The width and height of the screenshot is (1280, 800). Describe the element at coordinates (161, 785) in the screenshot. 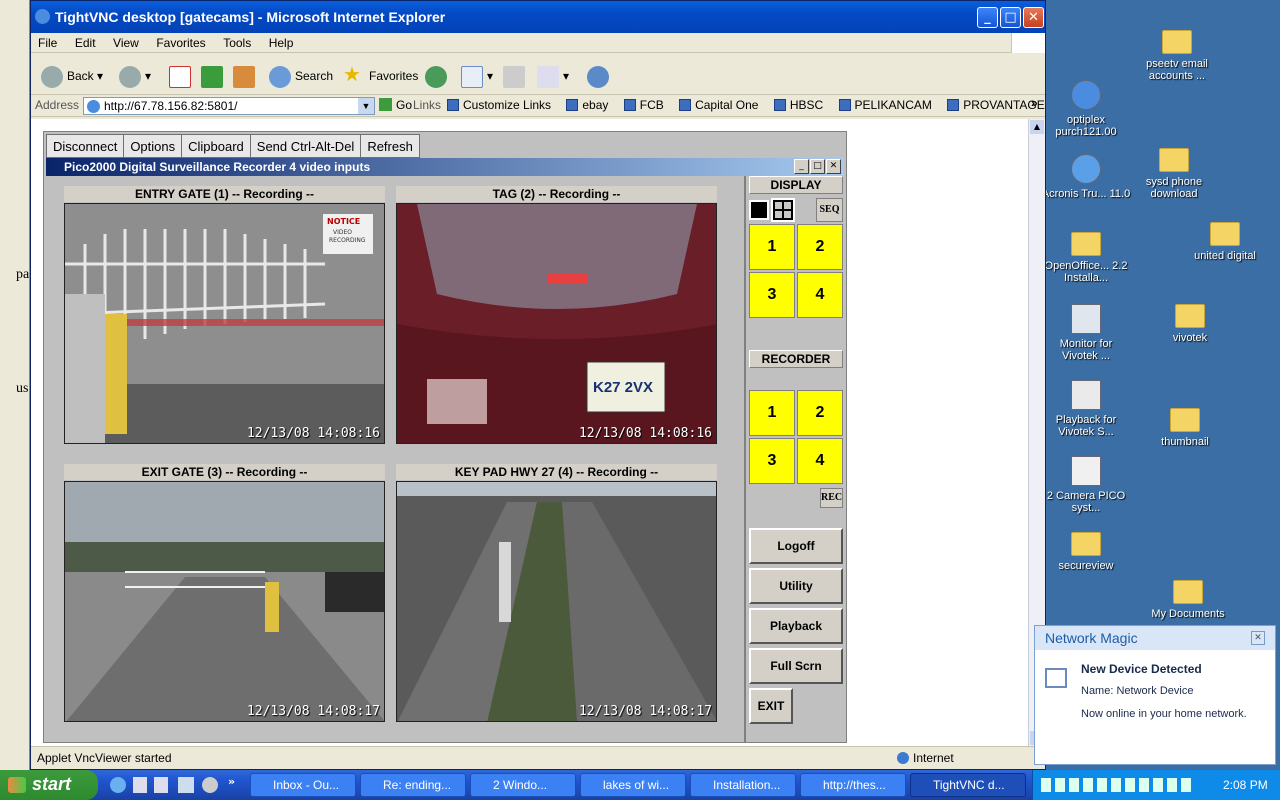

I see `quicklaunch-outlook-icon` at that location.